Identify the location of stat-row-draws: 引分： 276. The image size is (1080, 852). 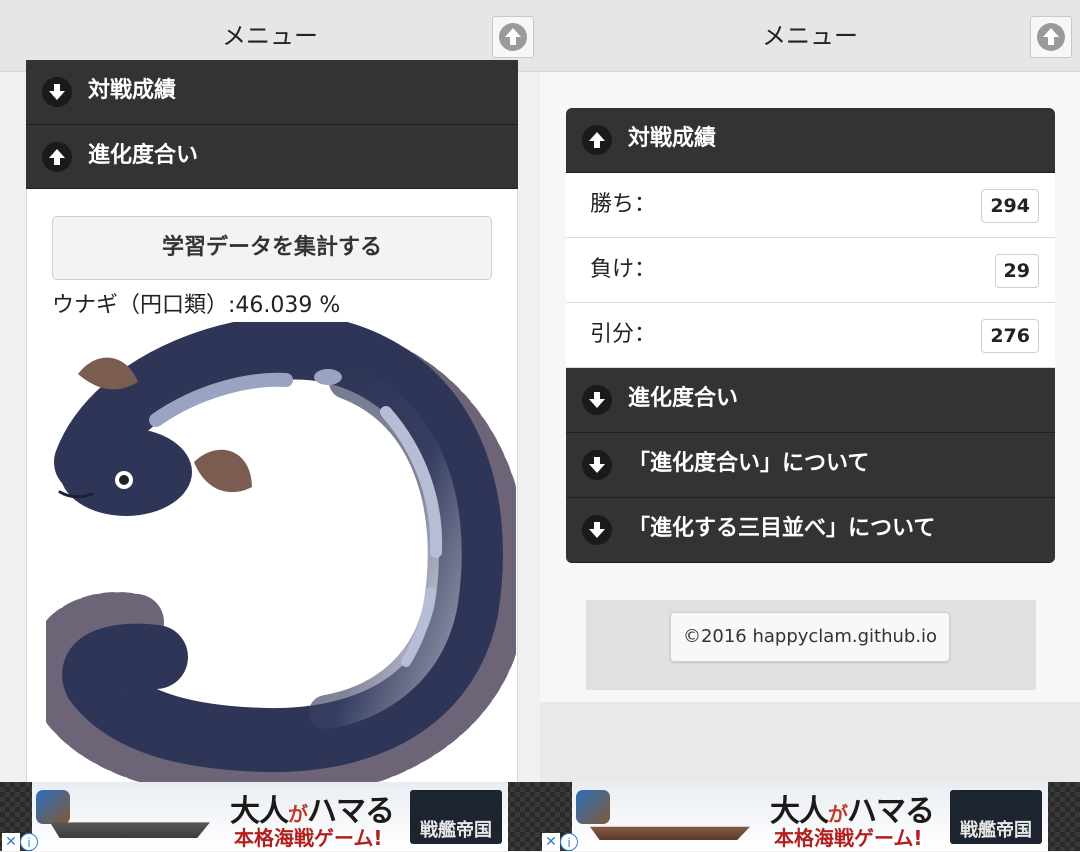
(810, 335).